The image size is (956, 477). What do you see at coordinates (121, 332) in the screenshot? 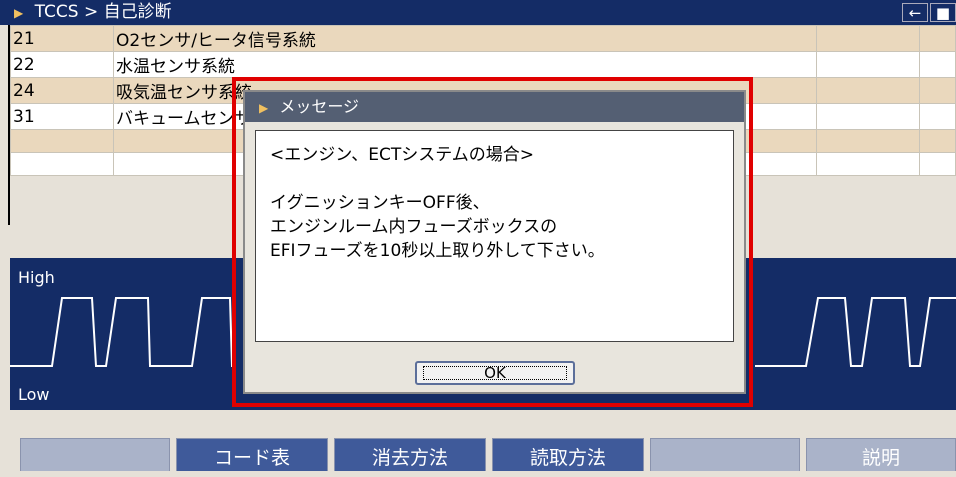
I see `waveform-left` at bounding box center [121, 332].